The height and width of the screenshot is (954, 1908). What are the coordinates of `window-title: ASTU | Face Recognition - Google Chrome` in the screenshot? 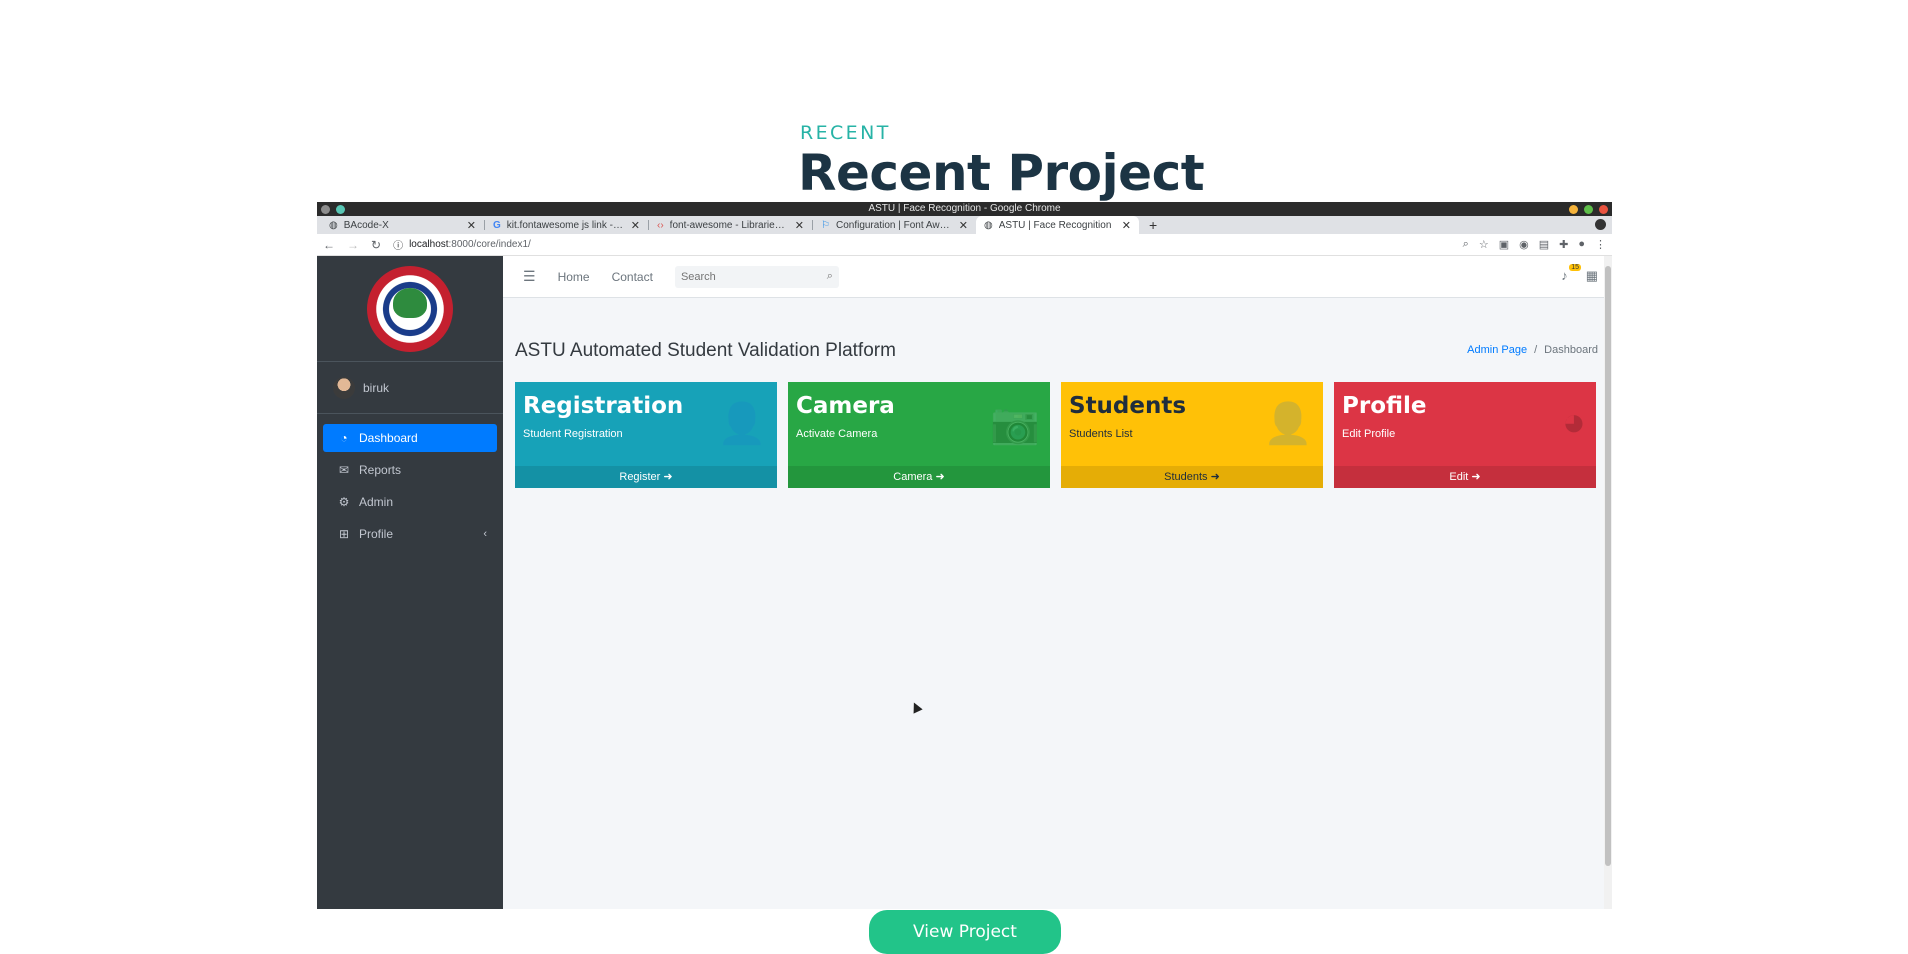 It's located at (964, 208).